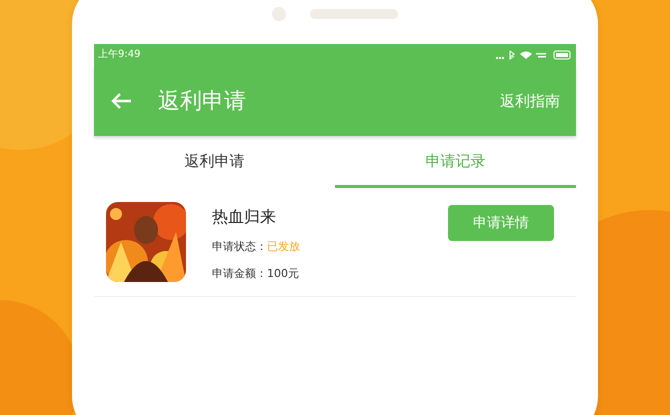 The width and height of the screenshot is (670, 415). I want to click on page-title: 返利申请, so click(202, 102).